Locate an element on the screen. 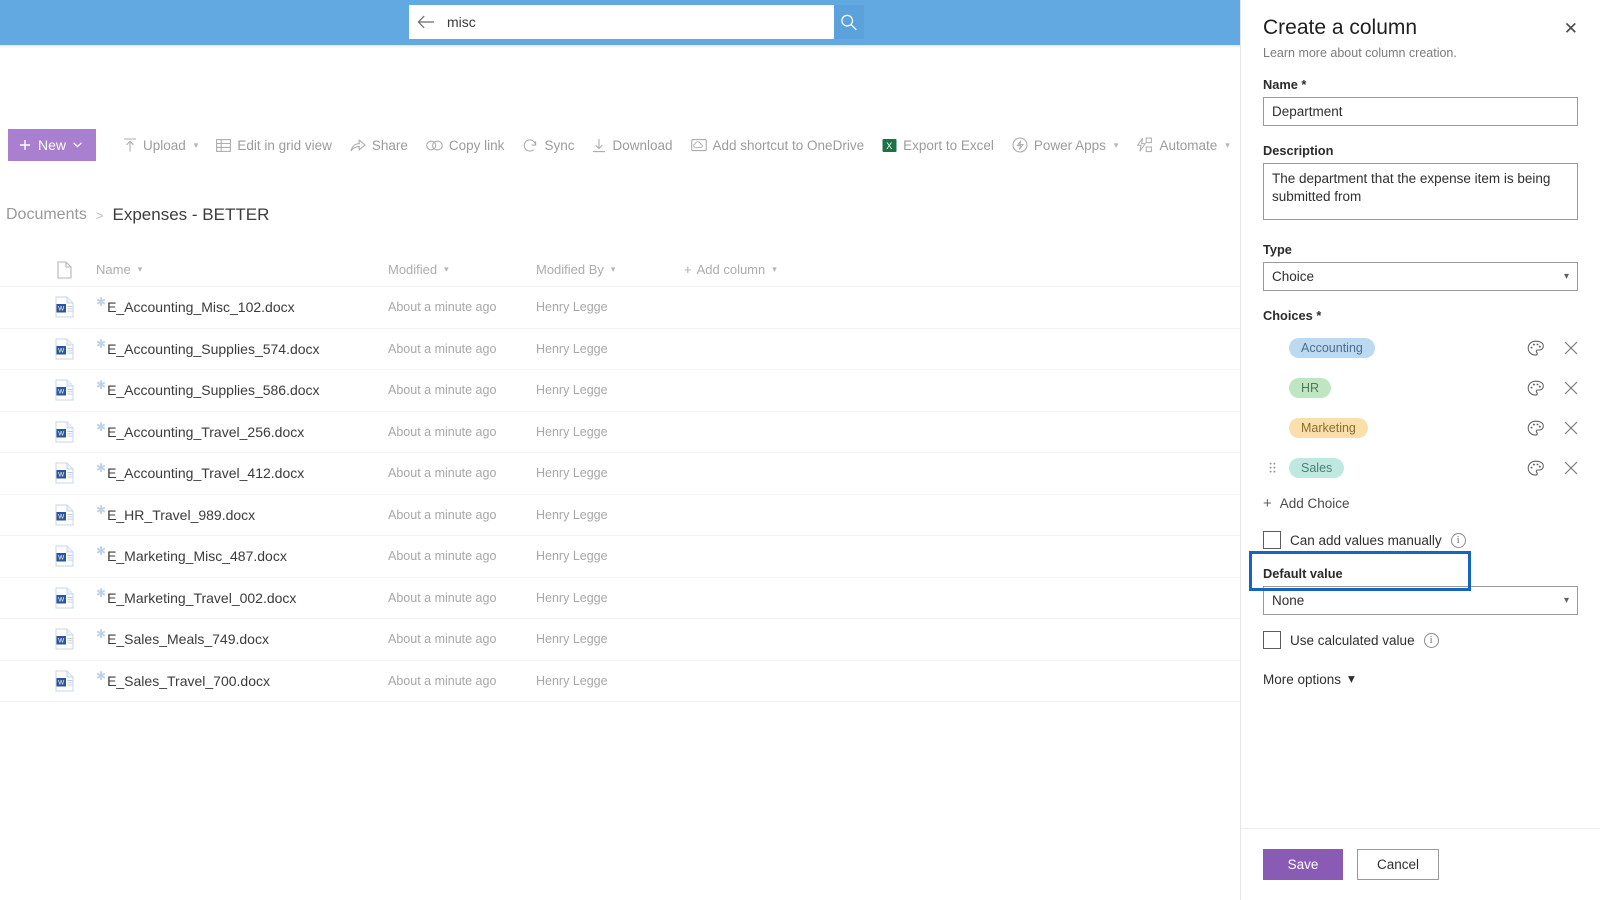 The height and width of the screenshot is (900, 1600). column-header-name: Name ▾ is located at coordinates (242, 269).